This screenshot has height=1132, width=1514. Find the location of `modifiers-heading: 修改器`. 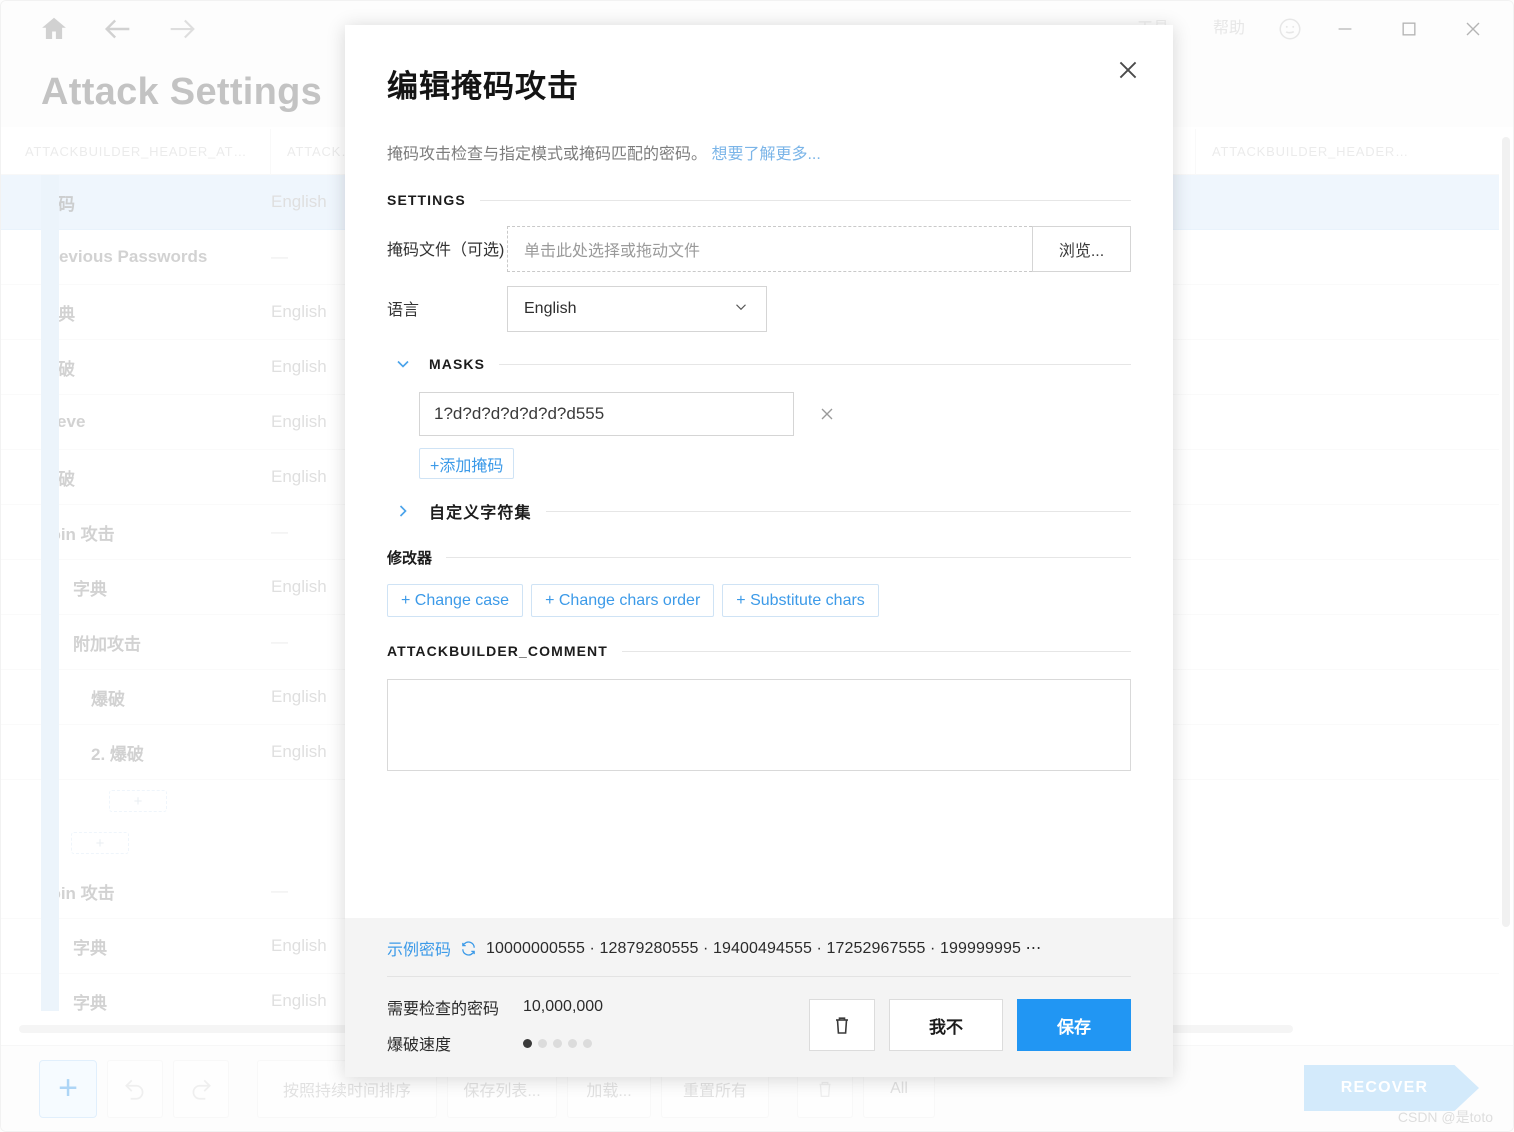

modifiers-heading: 修改器 is located at coordinates (410, 558).